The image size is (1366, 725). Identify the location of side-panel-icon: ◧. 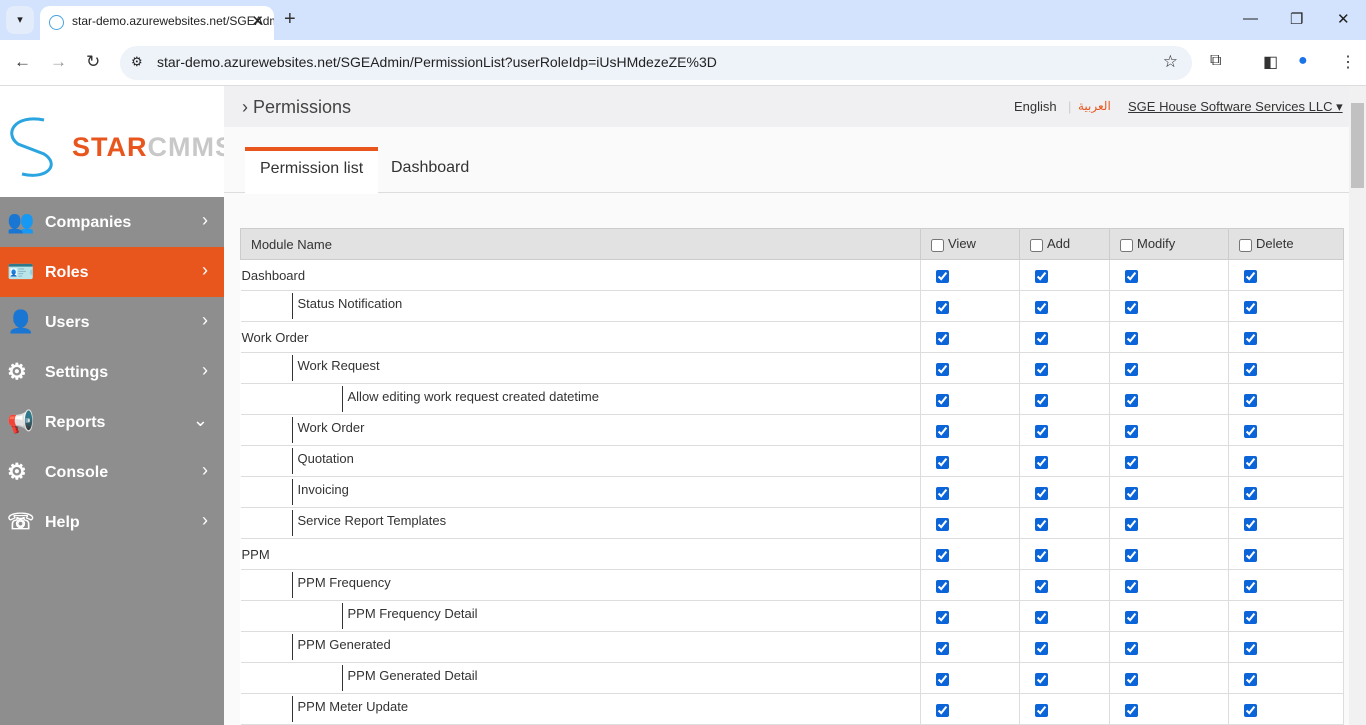
(1270, 62).